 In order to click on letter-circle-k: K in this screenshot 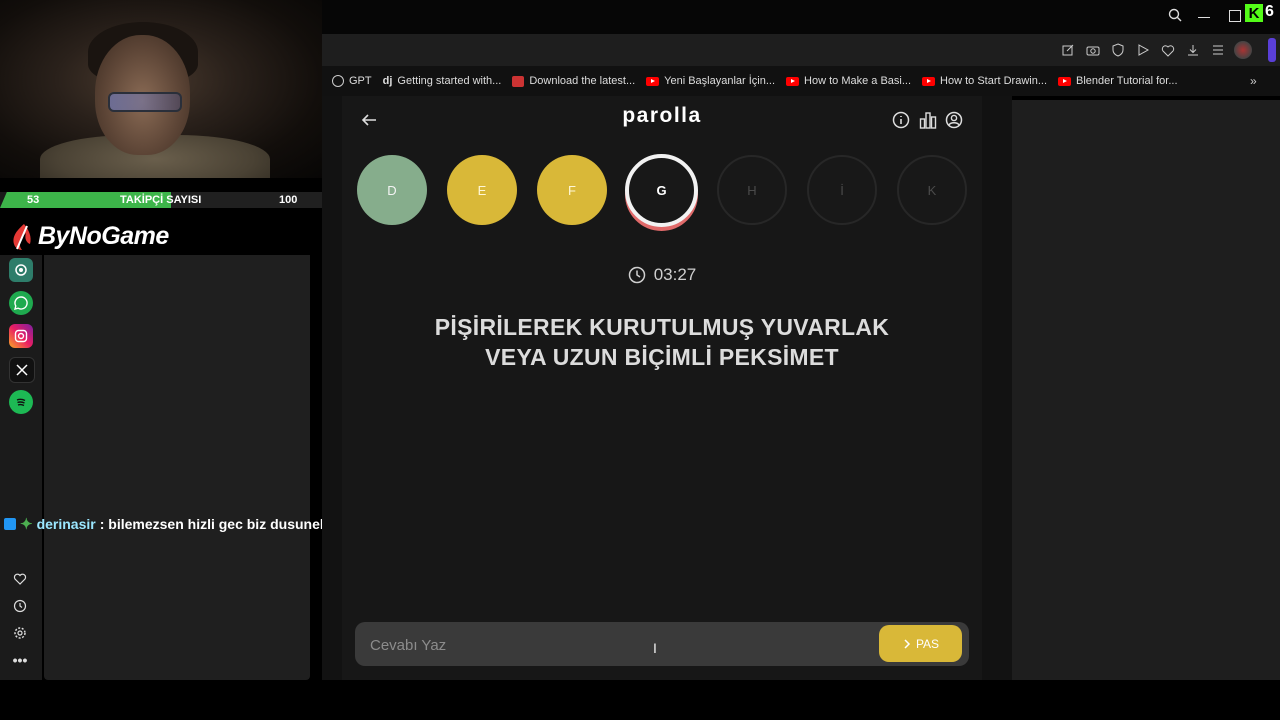, I will do `click(932, 190)`.